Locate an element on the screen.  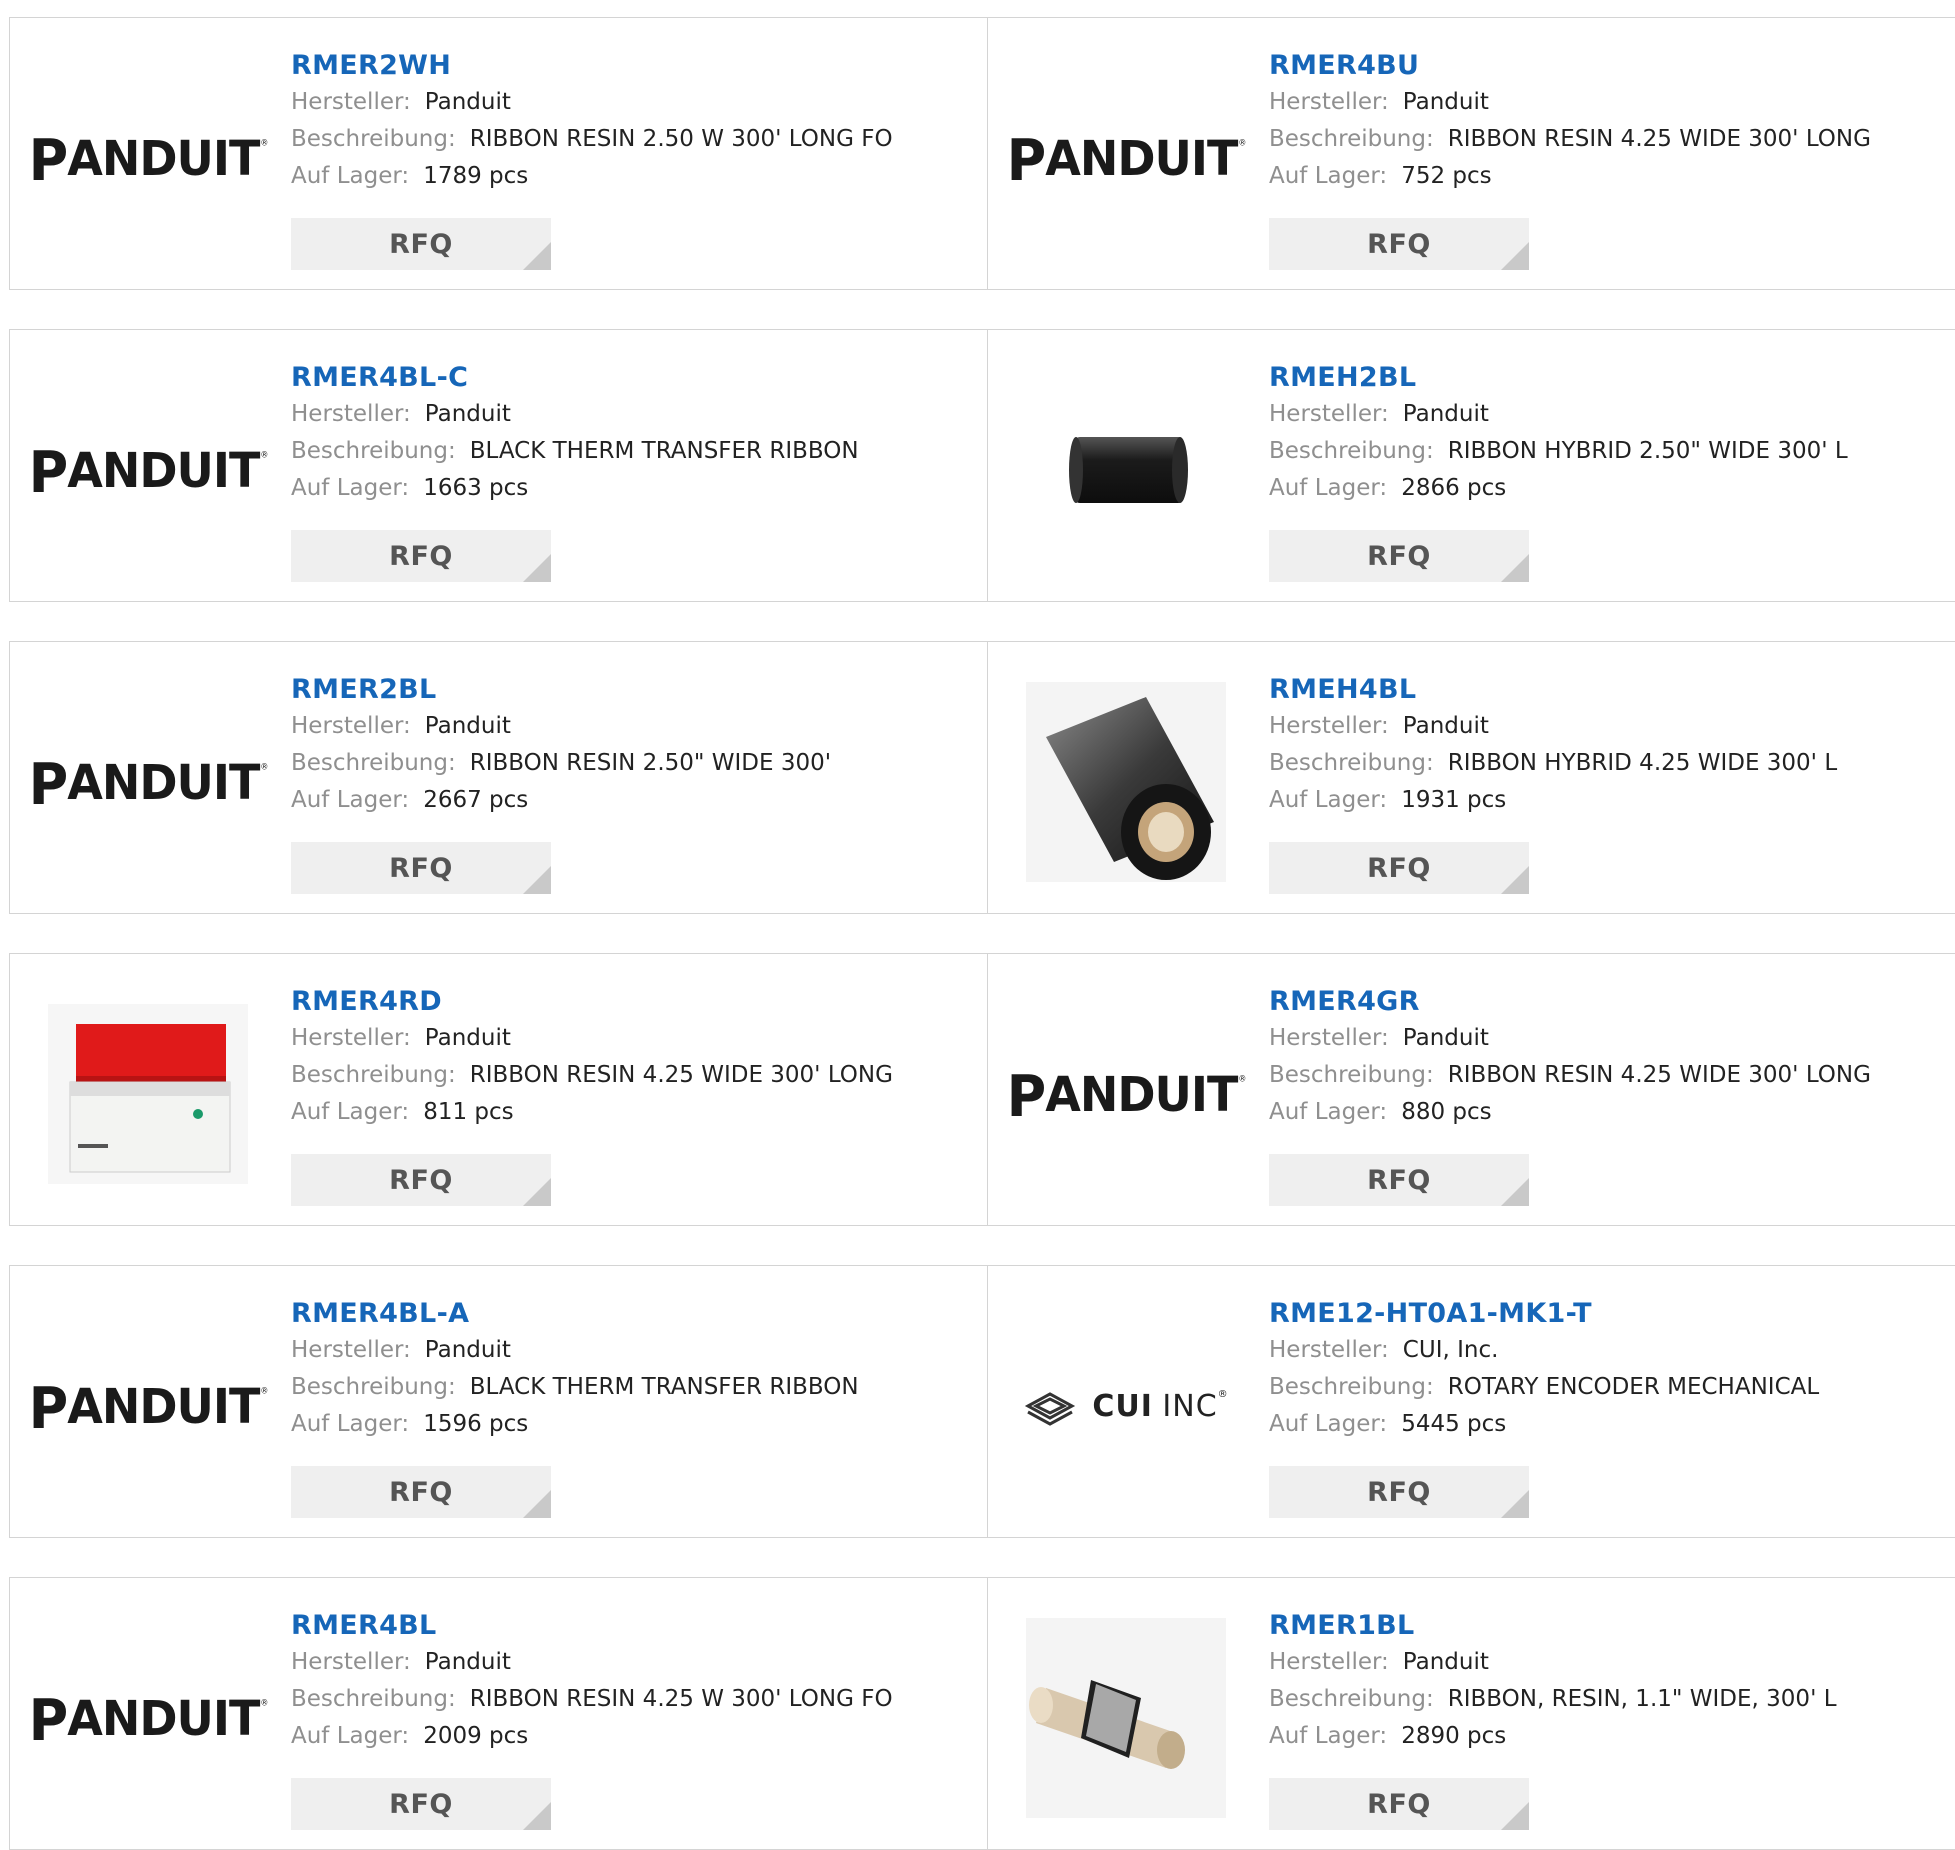
part-number-link: RMEH2BL is located at coordinates (1612, 378).